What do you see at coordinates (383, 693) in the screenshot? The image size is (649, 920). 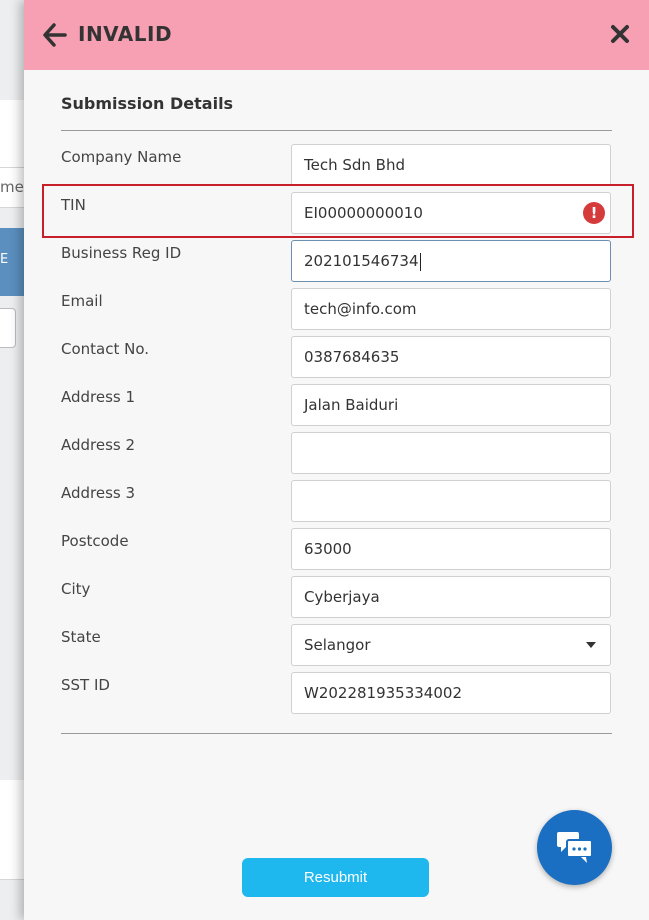 I see `sst-id-value: W202281935334002` at bounding box center [383, 693].